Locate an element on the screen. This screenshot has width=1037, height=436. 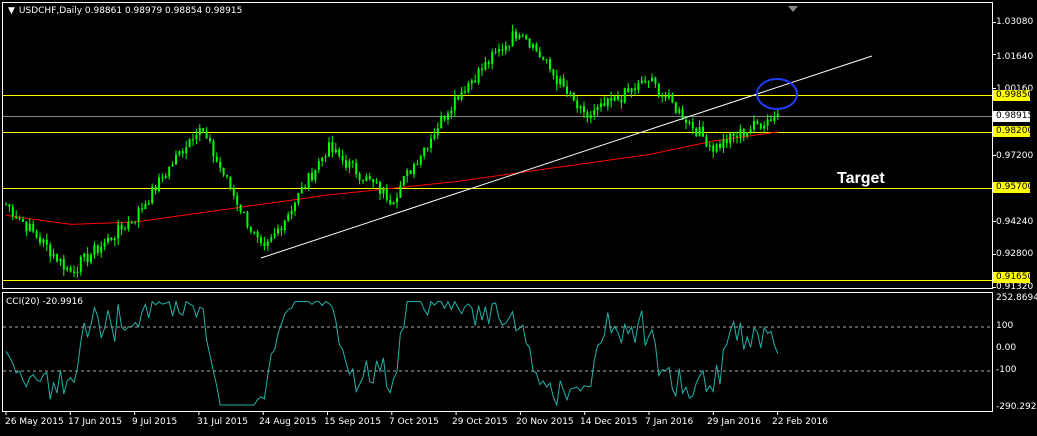
highlight-ellipse is located at coordinates (777, 94).